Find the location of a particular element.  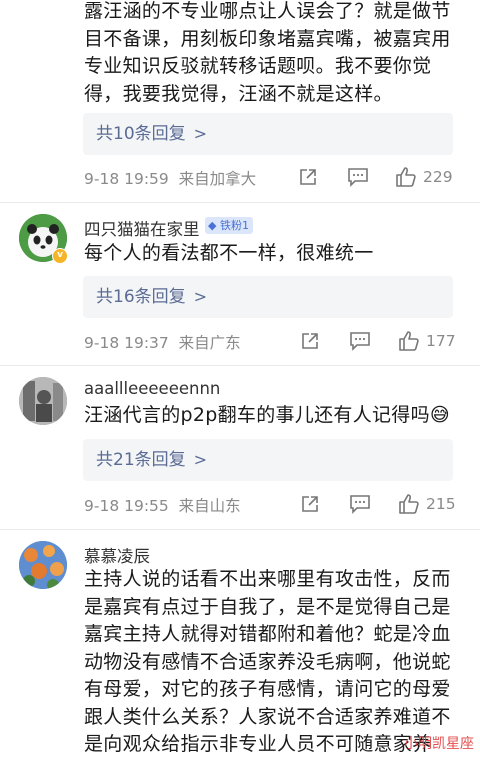

diamond-icon: ◆ is located at coordinates (212, 225).